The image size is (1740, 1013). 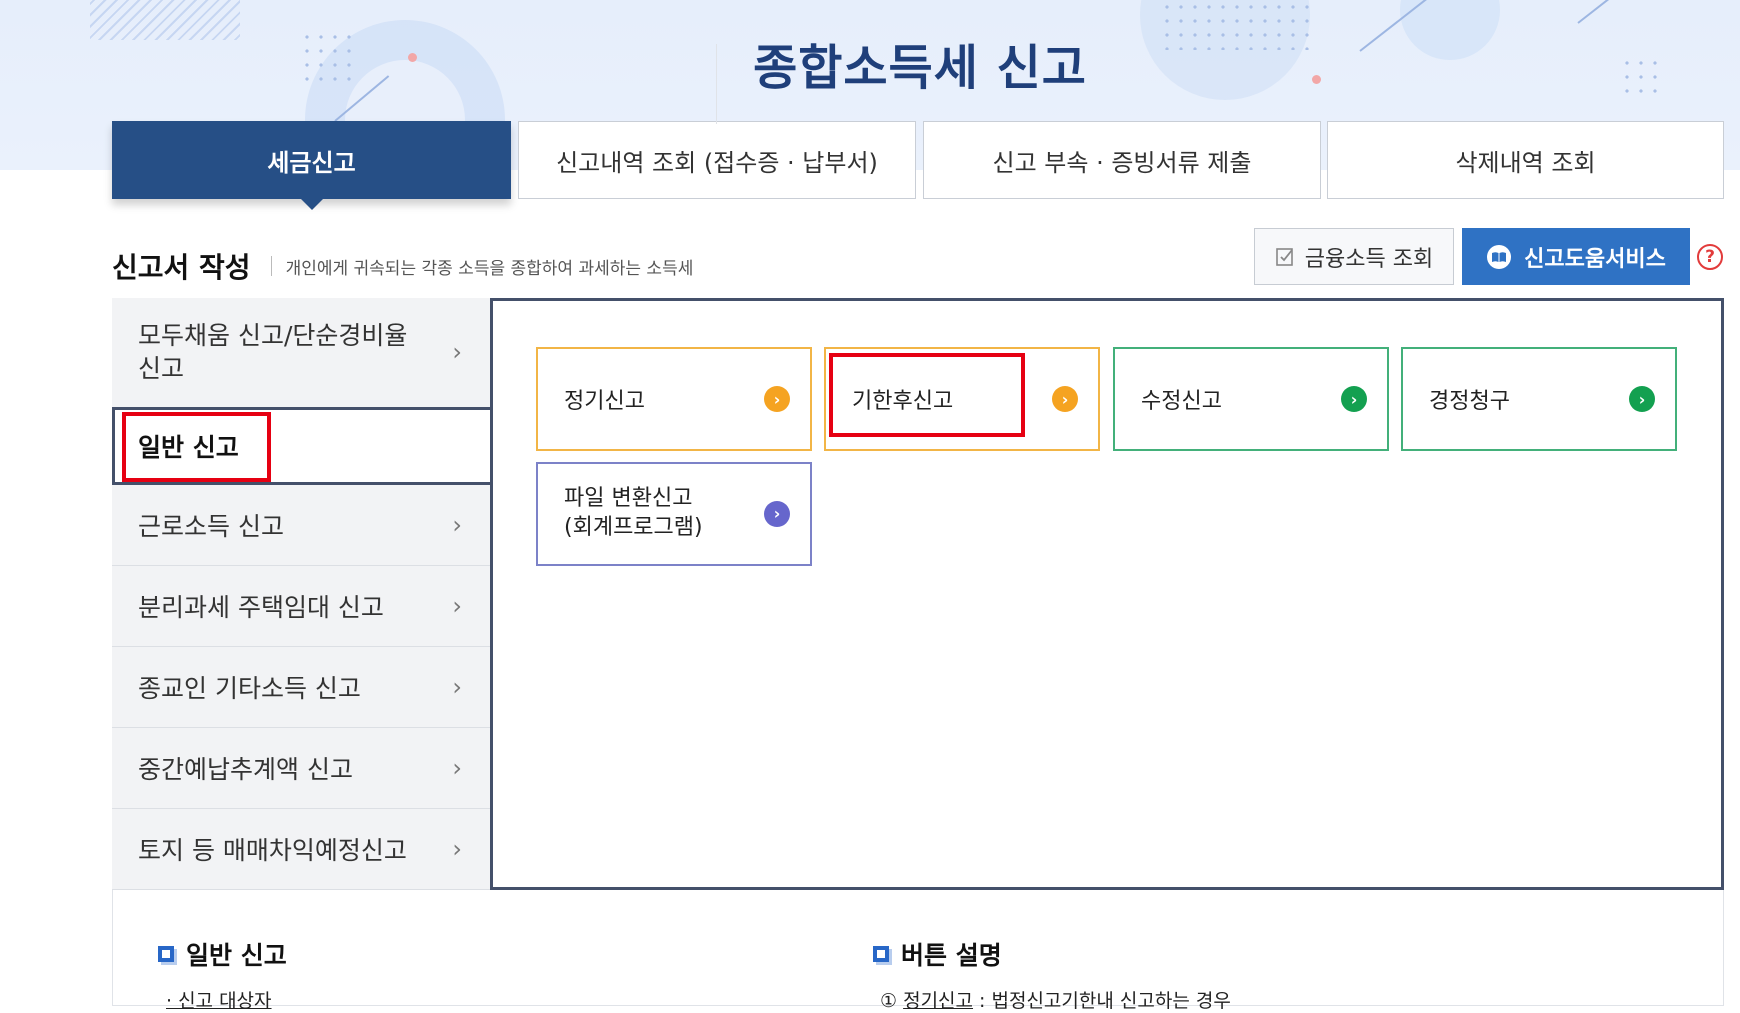 What do you see at coordinates (1102, 1001) in the screenshot?
I see `info-desc-text: : 법정신고기한내 신고하는 경우` at bounding box center [1102, 1001].